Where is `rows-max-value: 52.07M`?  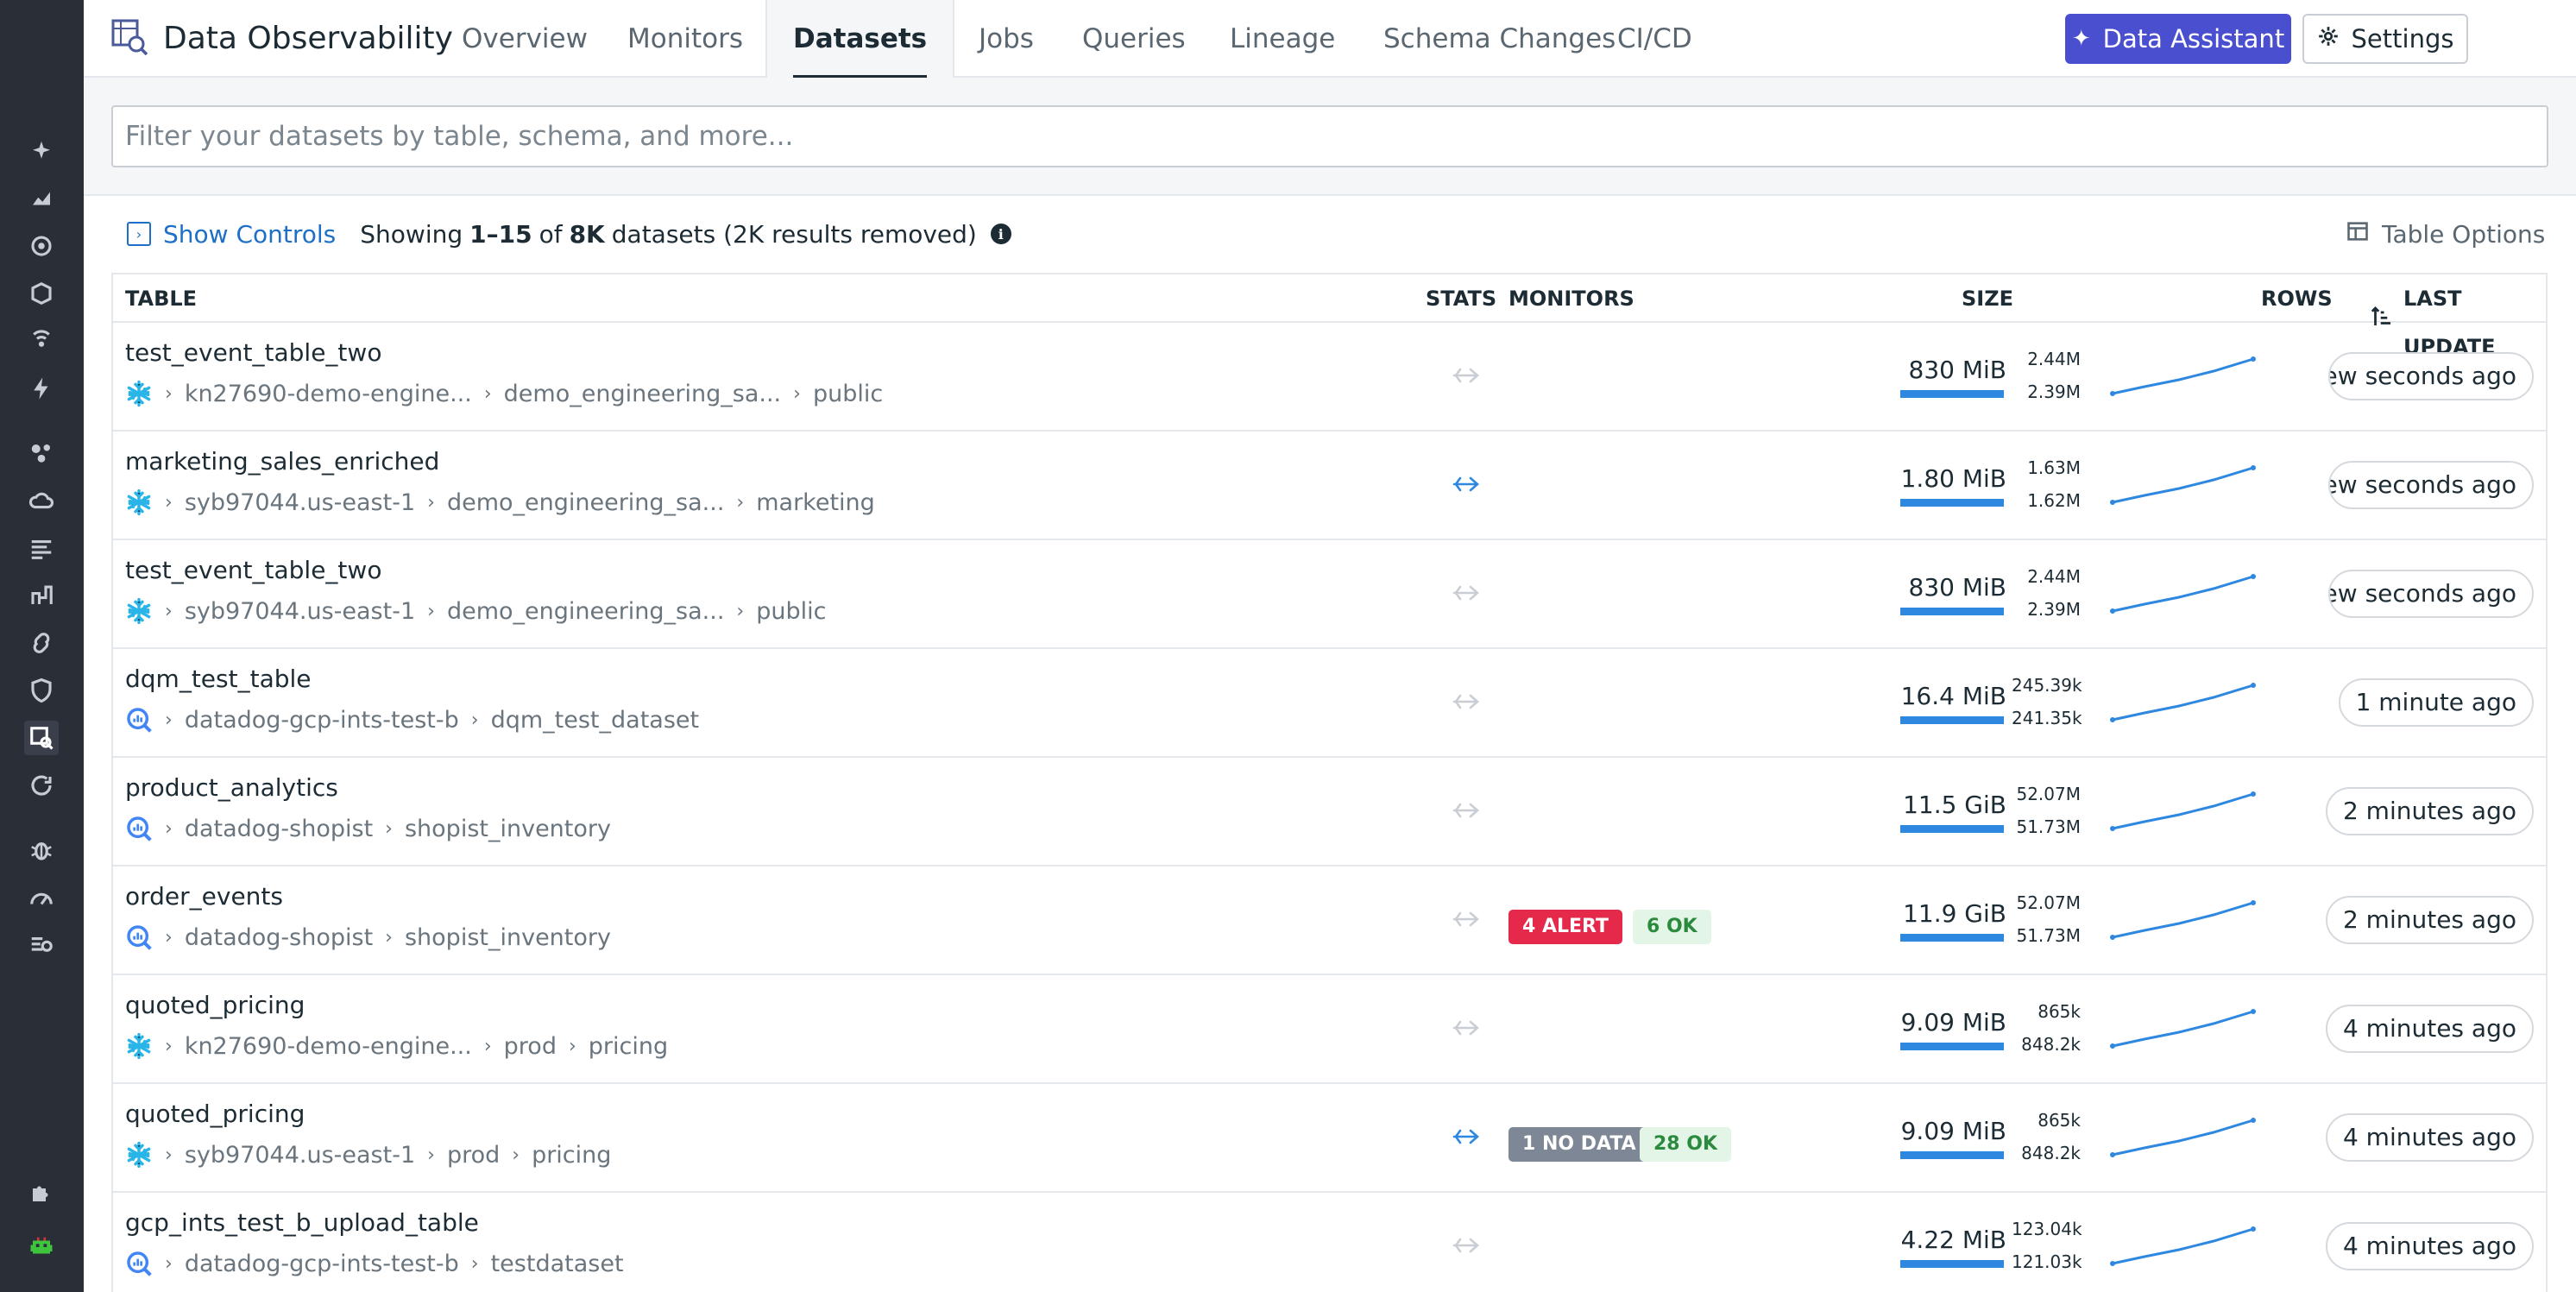 rows-max-value: 52.07M is located at coordinates (2048, 903).